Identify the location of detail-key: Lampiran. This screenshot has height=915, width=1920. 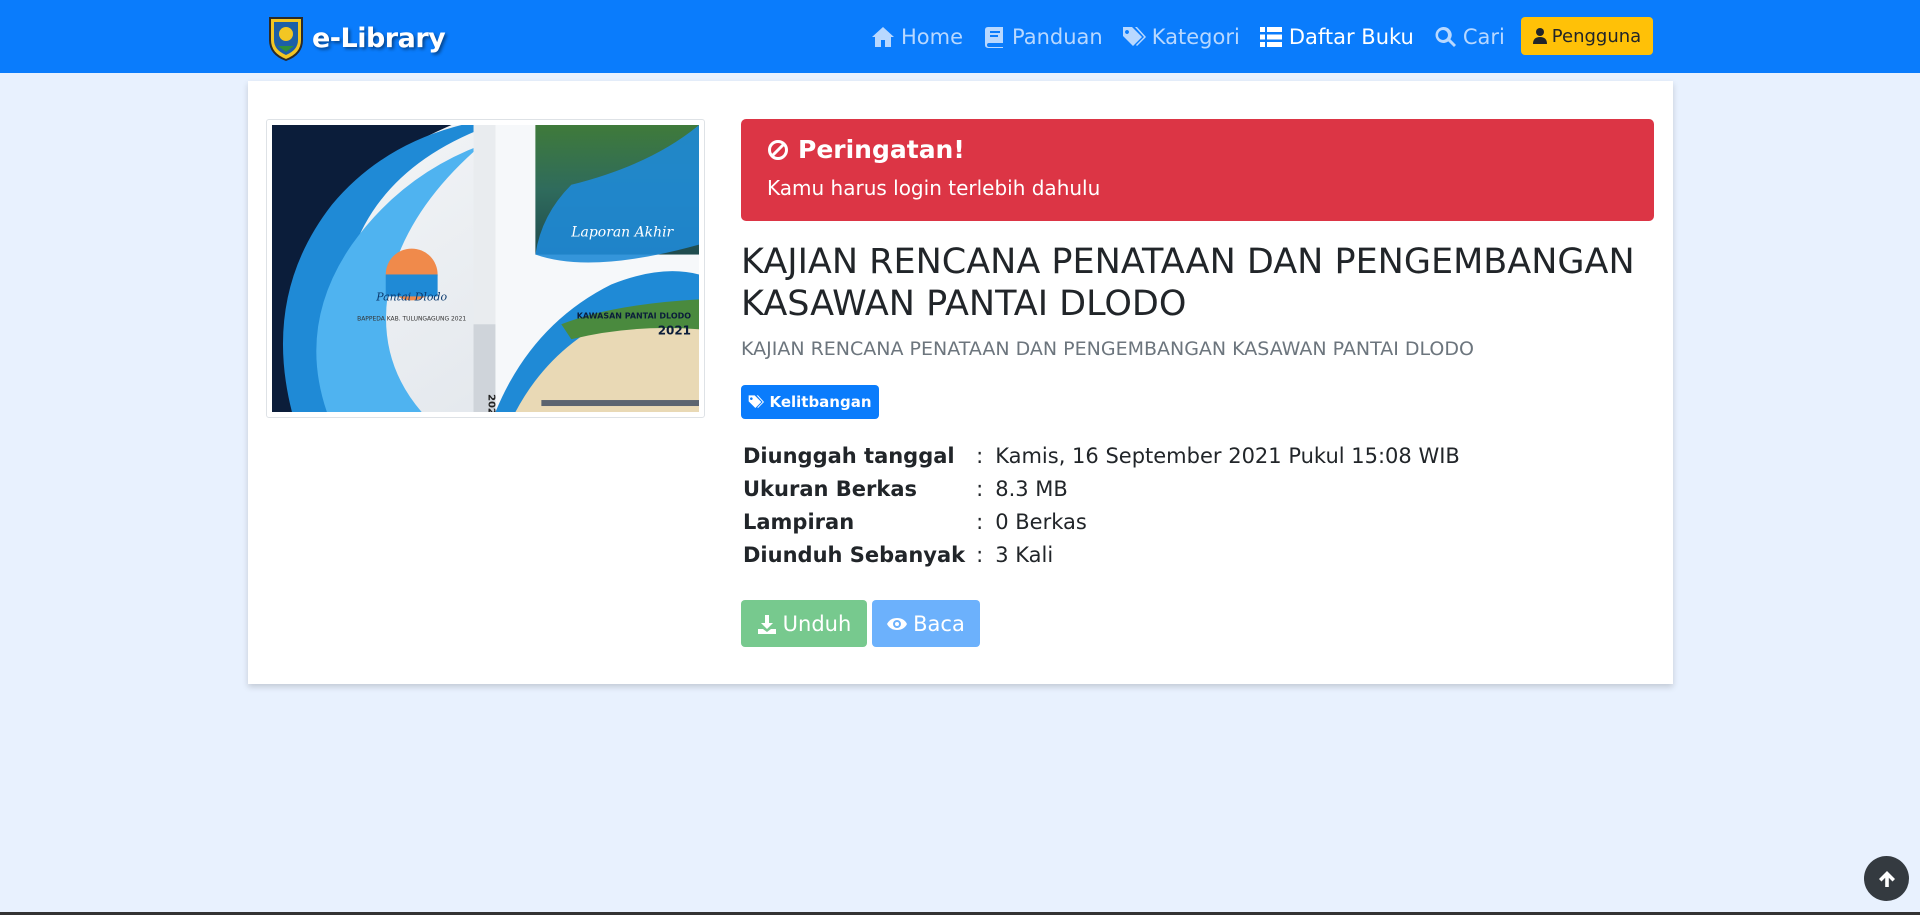
(799, 521).